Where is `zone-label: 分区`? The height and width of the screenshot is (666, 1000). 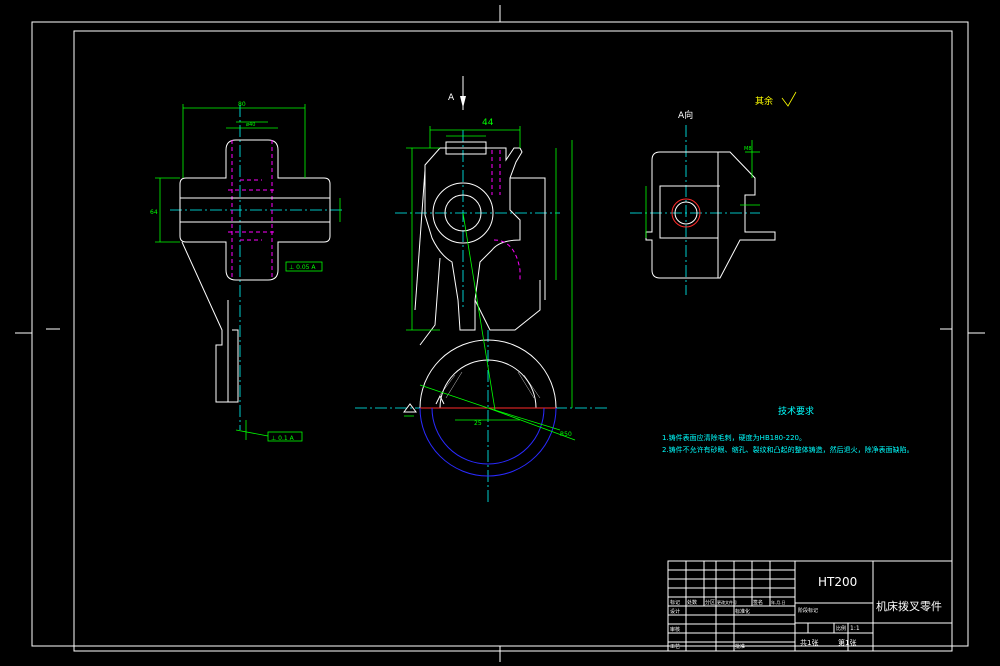
zone-label: 分区 is located at coordinates (710, 602).